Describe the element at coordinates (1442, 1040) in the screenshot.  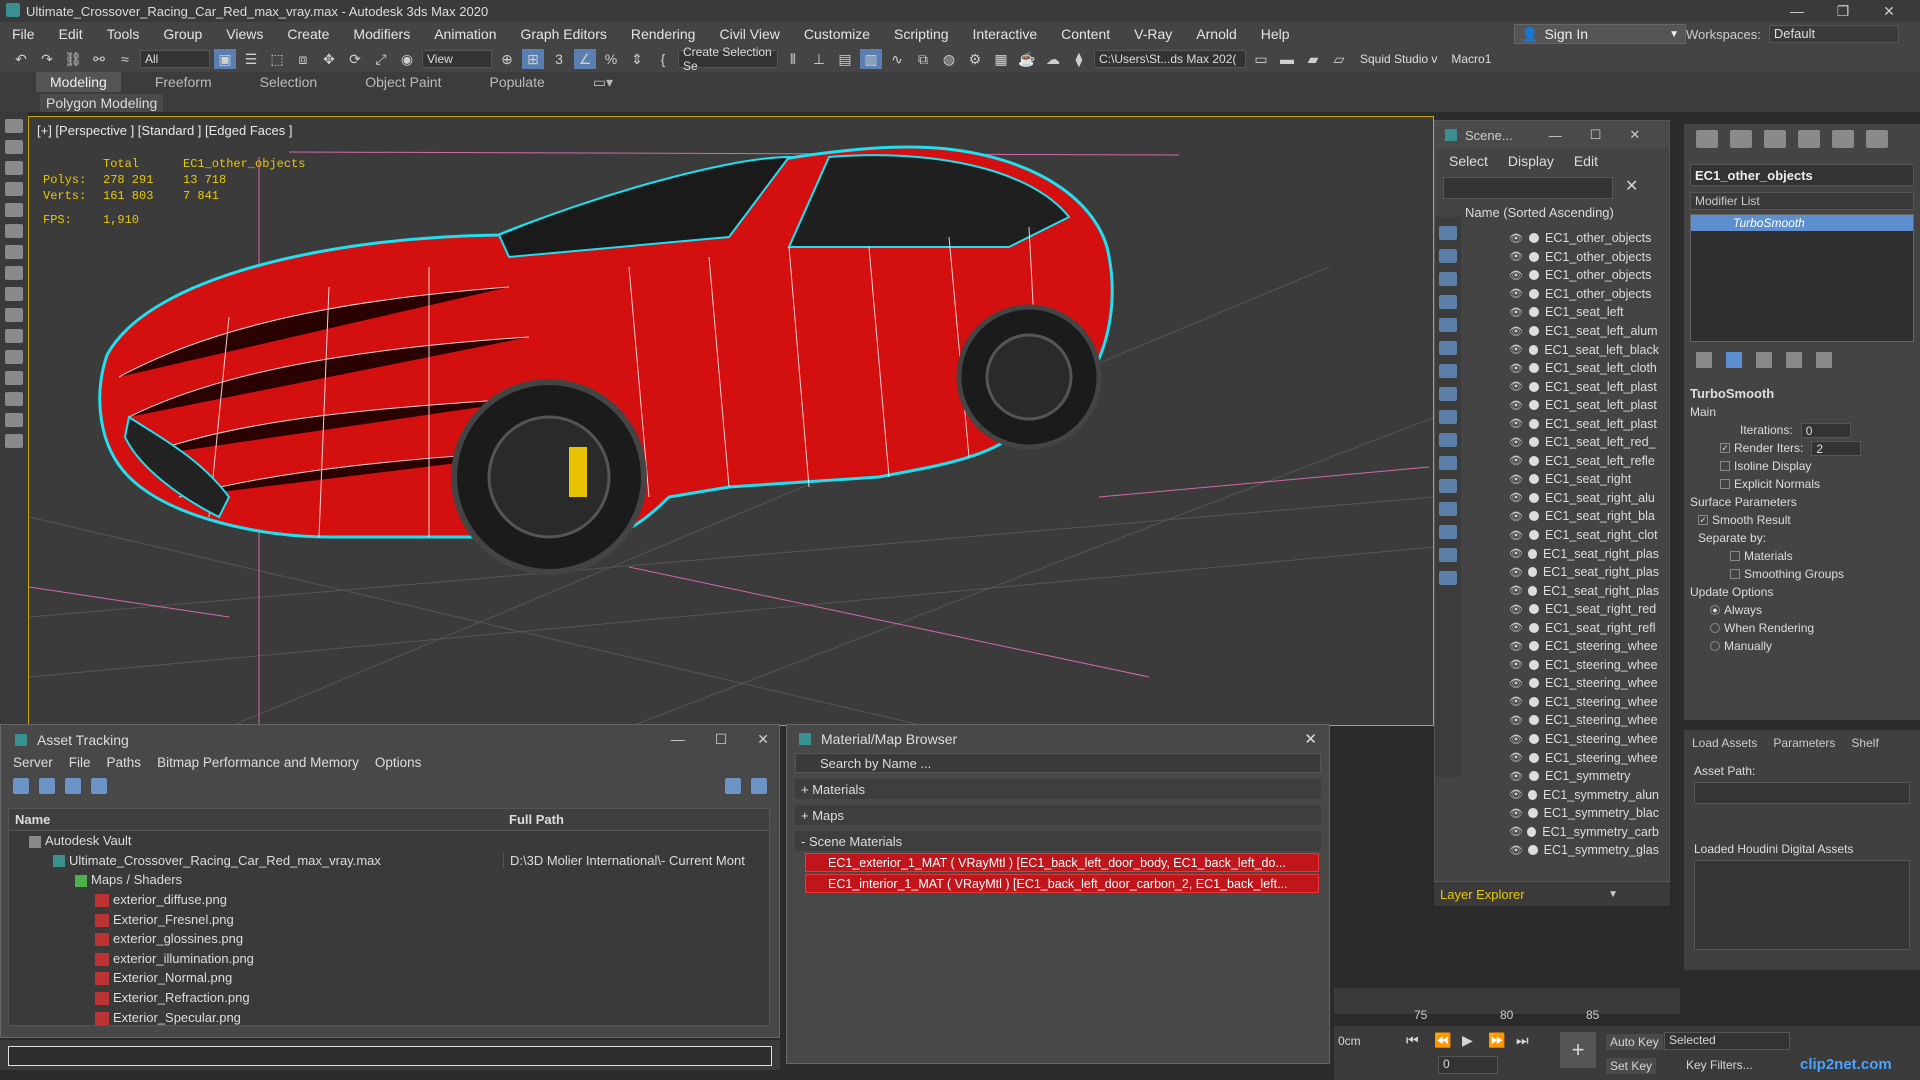
I see `prev-frame-icon: ⏪` at that location.